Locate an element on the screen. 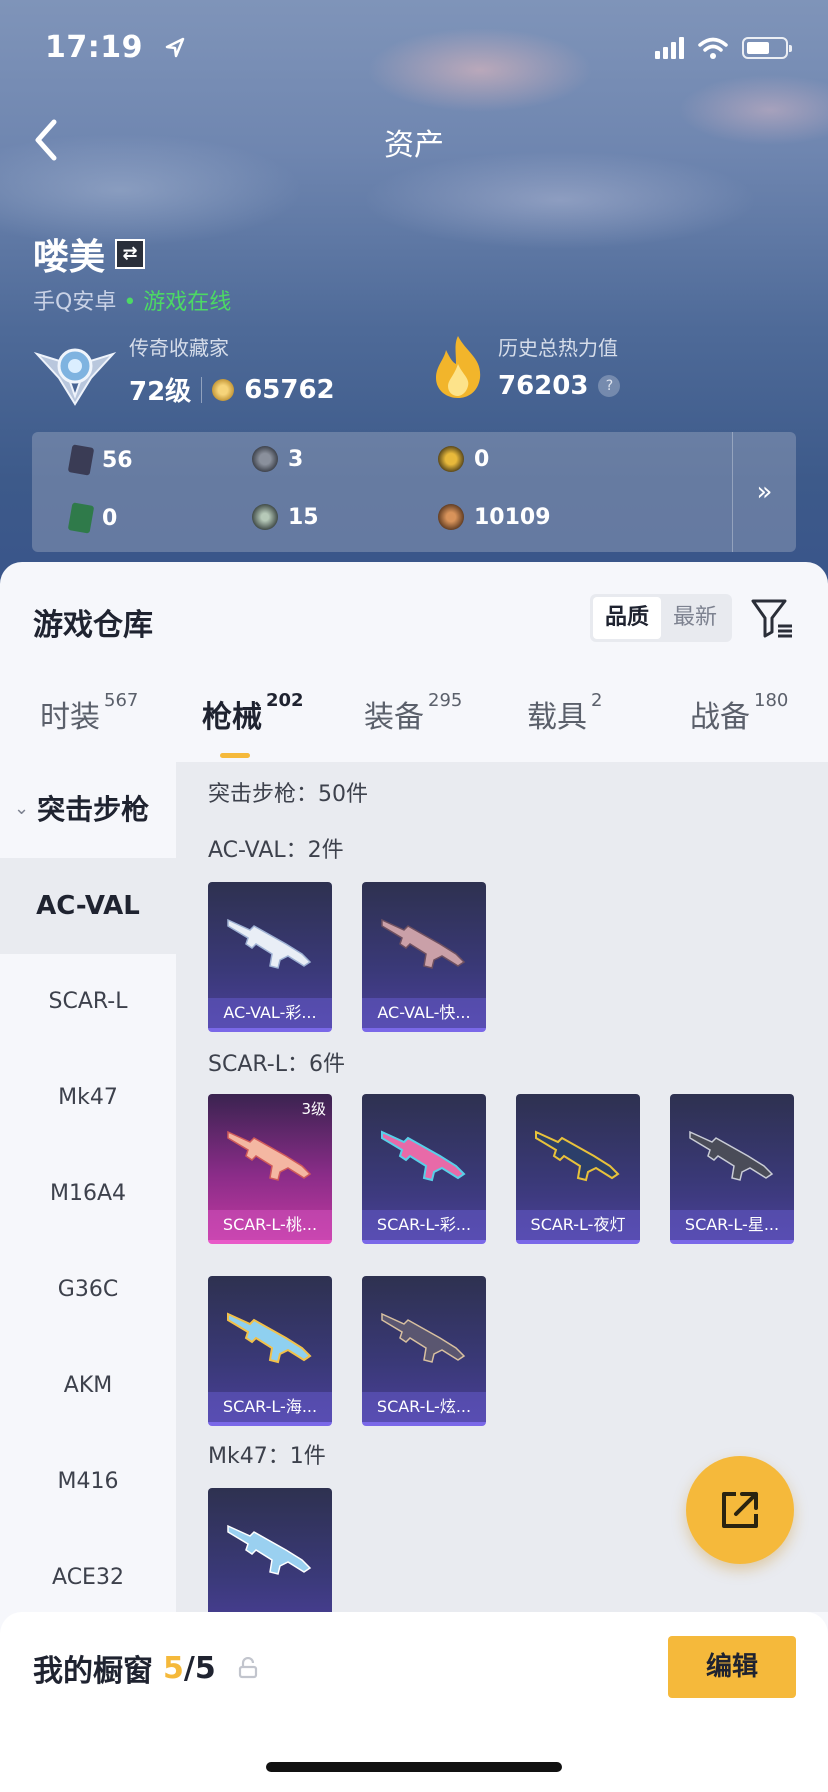 The height and width of the screenshot is (1792, 828). tab-count: 2 is located at coordinates (597, 700).